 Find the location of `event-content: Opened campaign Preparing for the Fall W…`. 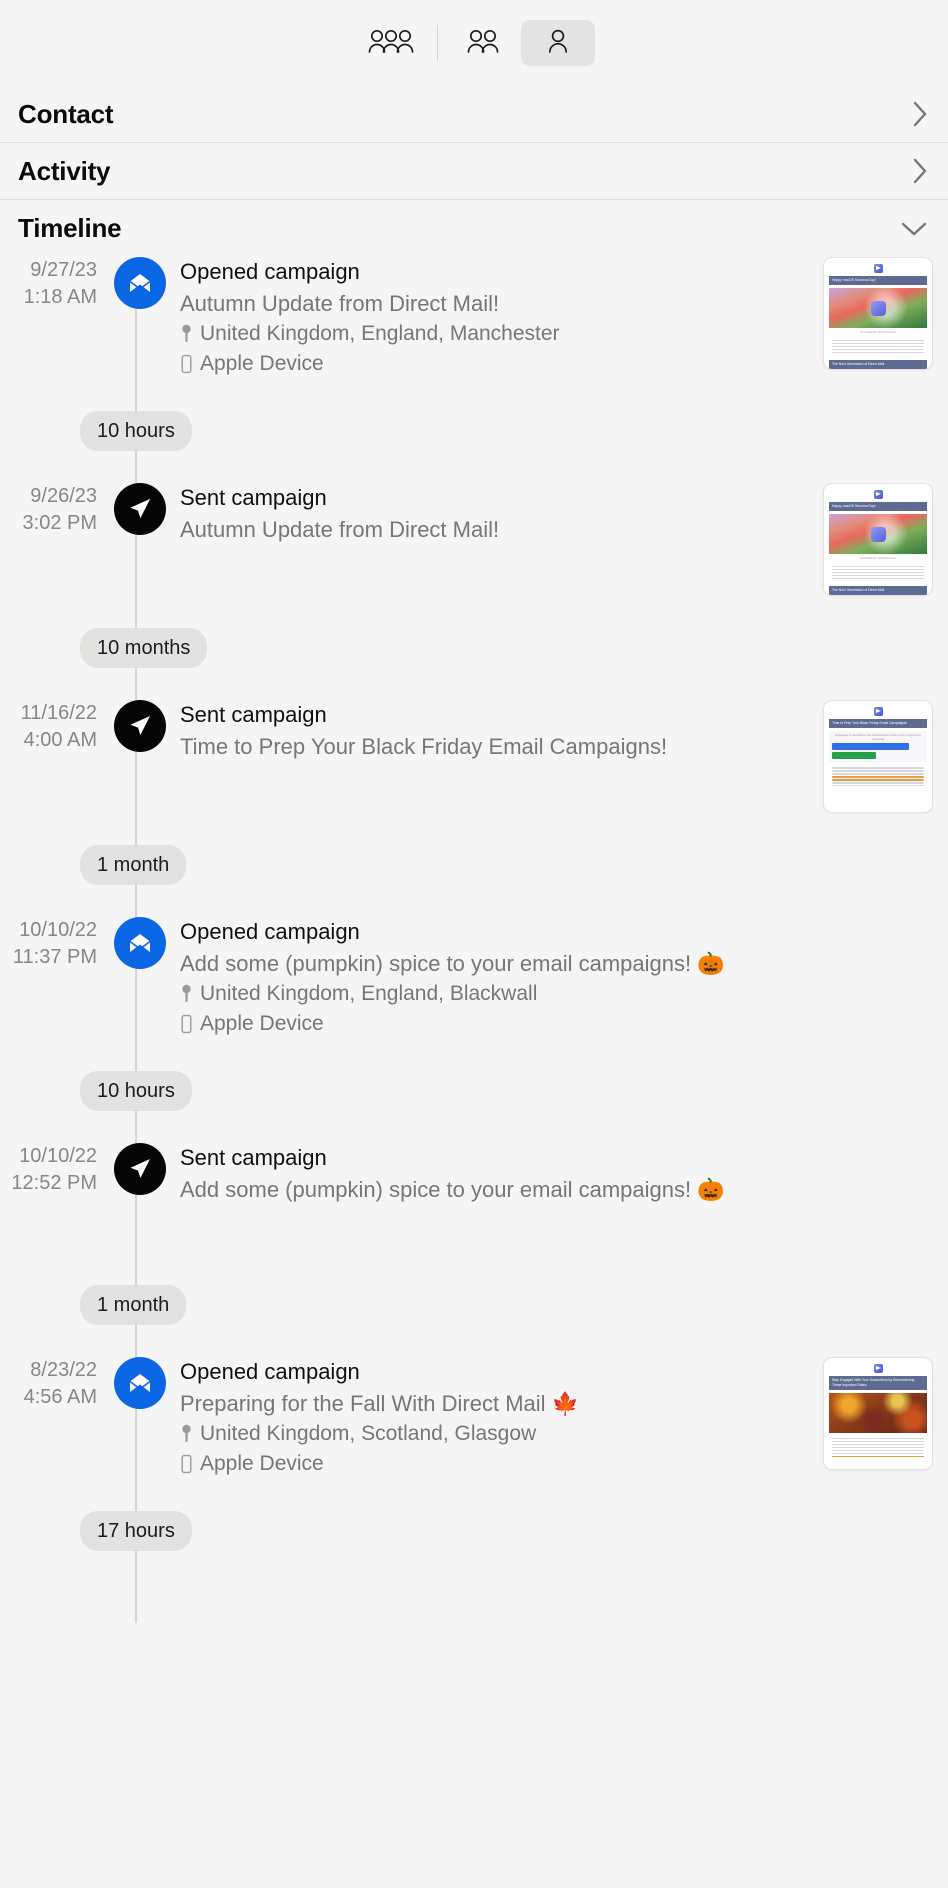

event-content: Opened campaign Preparing for the Fall W… is located at coordinates (497, 1418).